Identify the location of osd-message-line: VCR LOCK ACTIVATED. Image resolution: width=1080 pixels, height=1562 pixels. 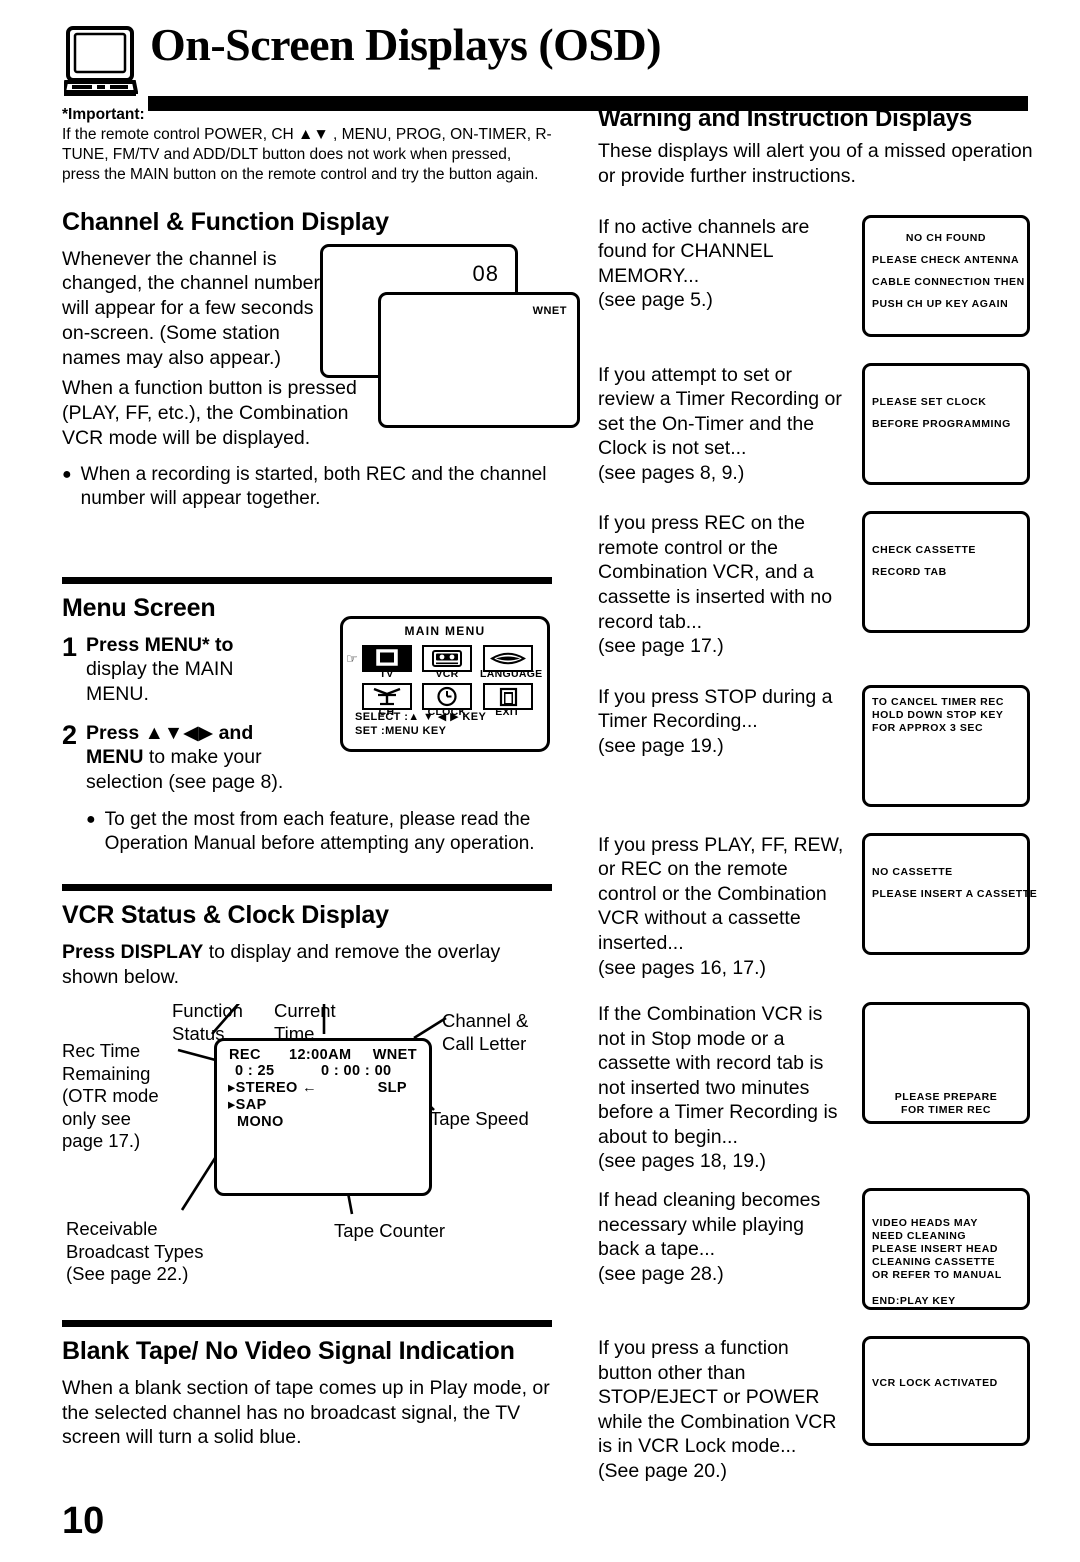
(935, 1383).